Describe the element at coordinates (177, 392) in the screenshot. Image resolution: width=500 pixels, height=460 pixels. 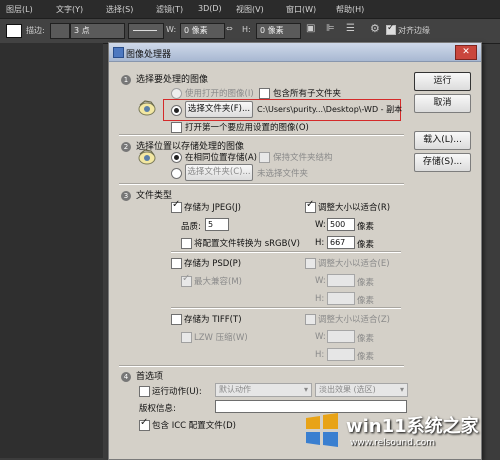
I see `run-action-label: 运行动作(U):` at that location.